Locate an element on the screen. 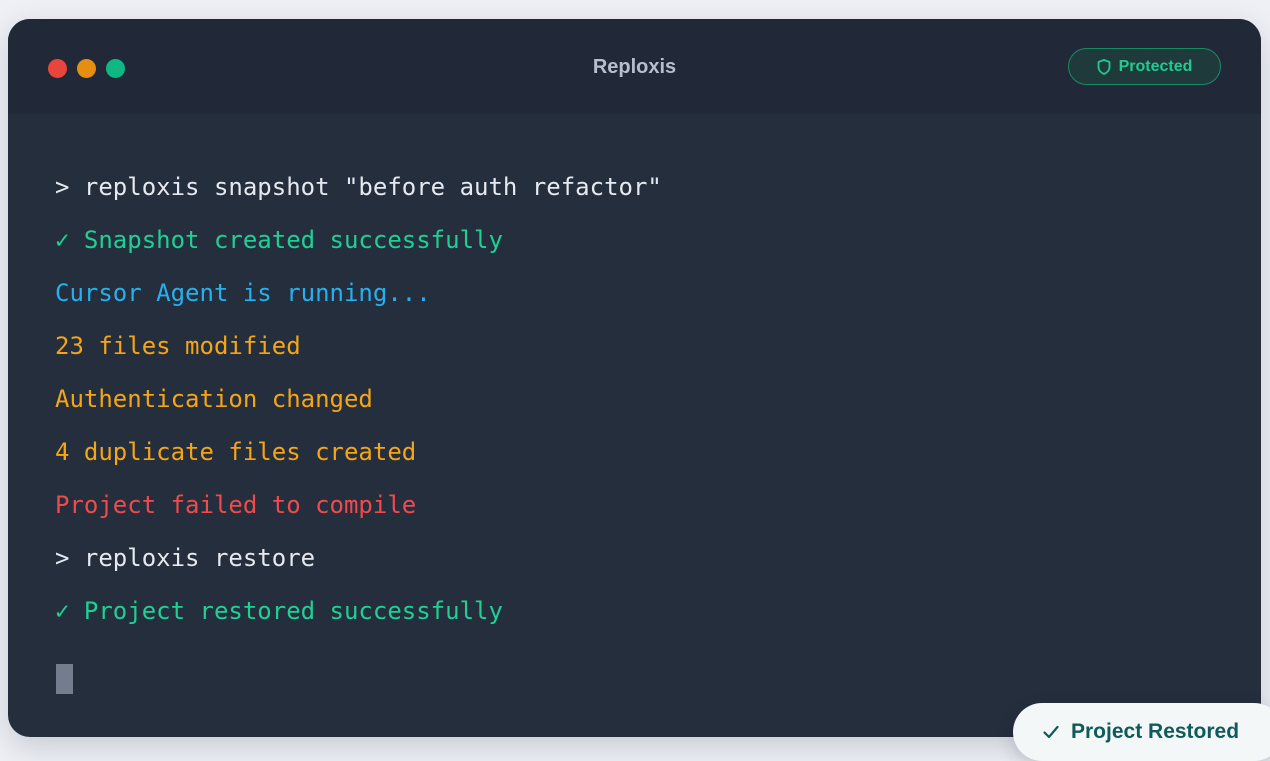 This screenshot has width=1270, height=761. project-restored-toast: Project Restored is located at coordinates (1141, 732).